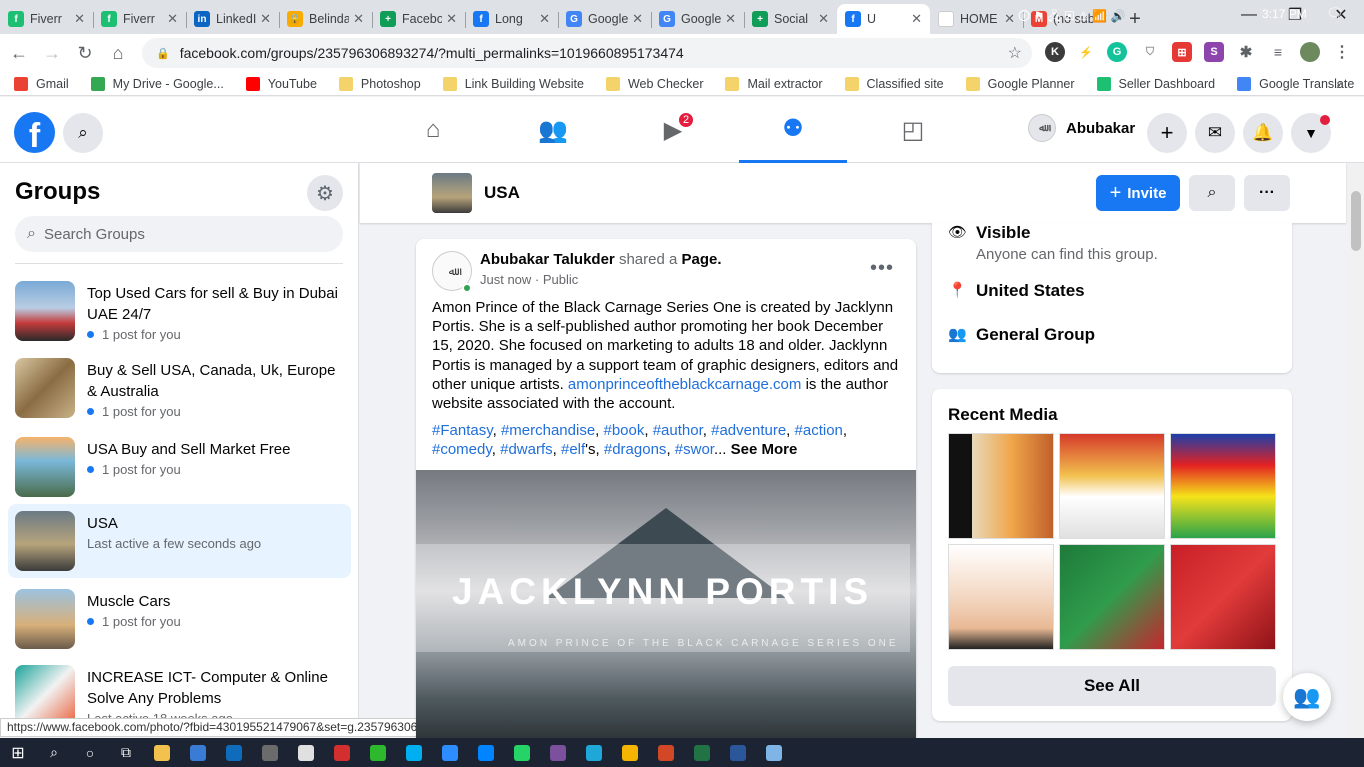 This screenshot has width=1364, height=767. Describe the element at coordinates (1071, 17) in the screenshot. I see `tray-icons: 🛈 ⚑ 🖧 ▣ ⚠ 📶 🔊` at that location.